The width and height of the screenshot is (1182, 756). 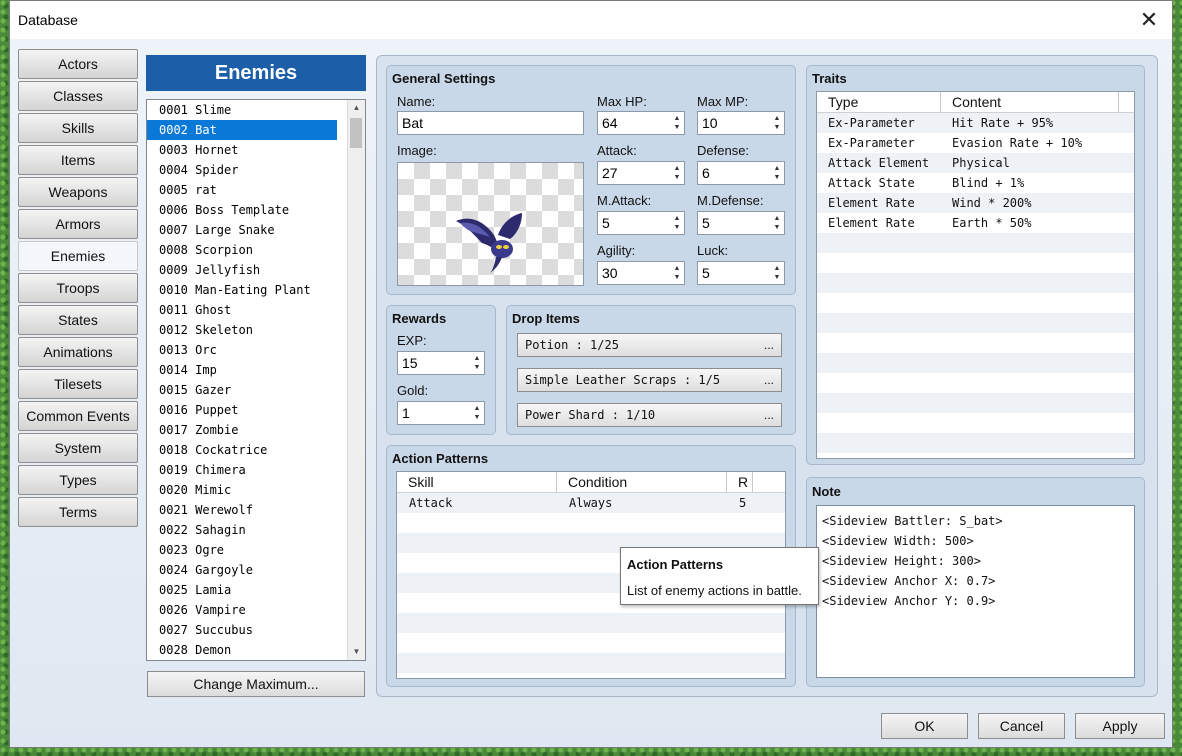 I want to click on mdefense-spinner: 5 ▲ ▼, so click(x=741, y=223).